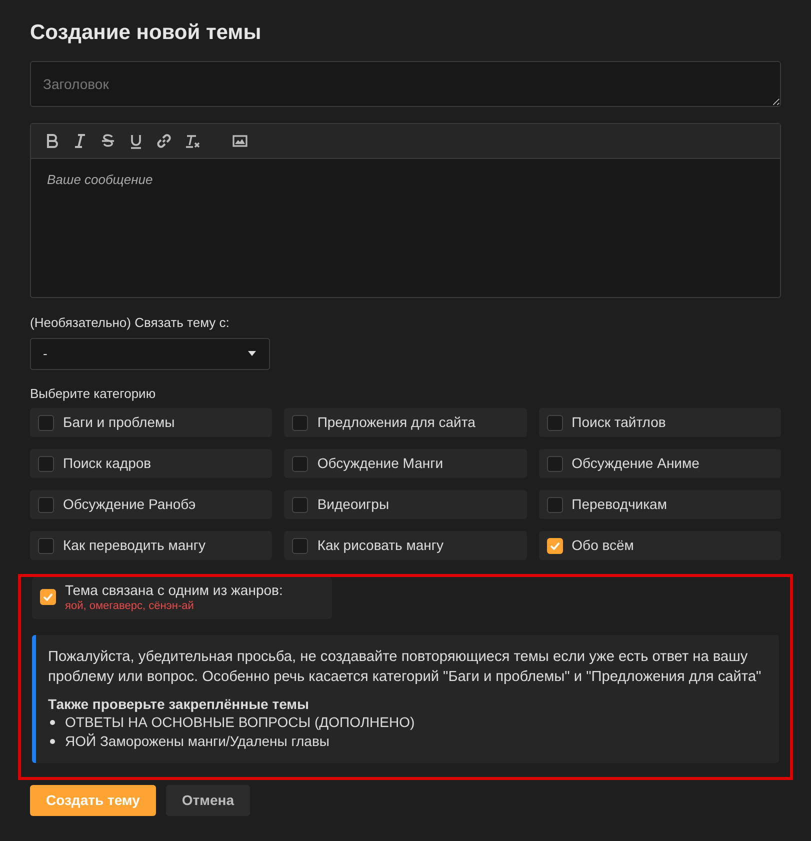 The height and width of the screenshot is (841, 811). I want to click on category-label: Поиск тайтлов, so click(619, 422).